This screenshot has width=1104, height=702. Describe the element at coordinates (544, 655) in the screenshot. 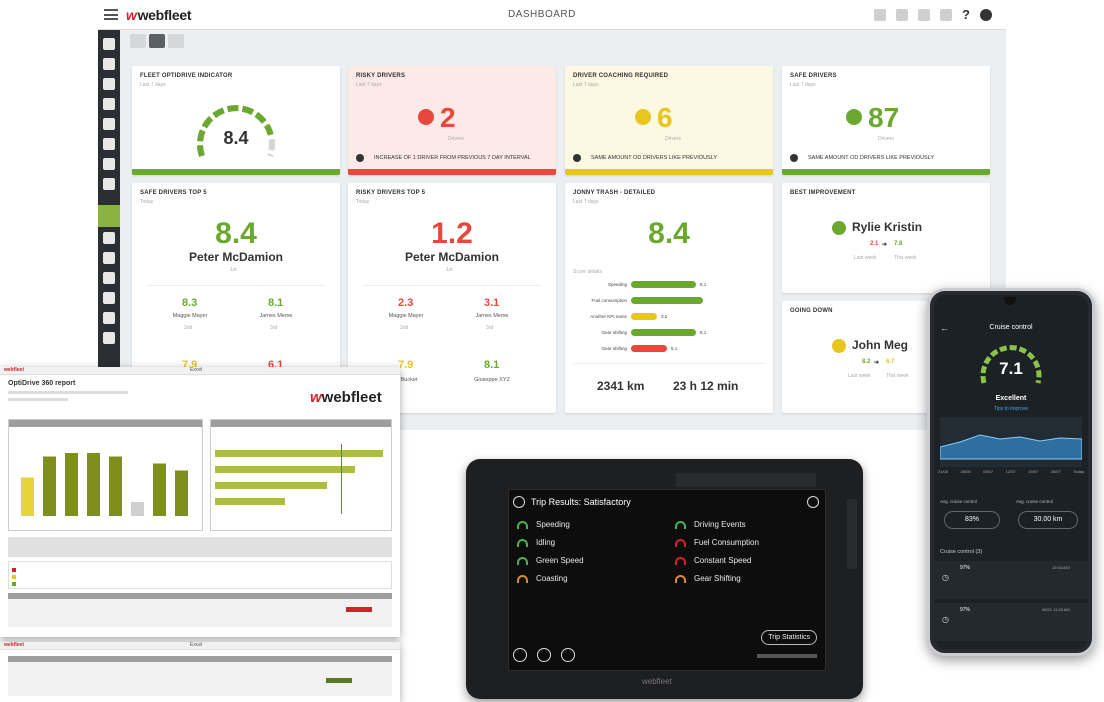

I see `apps-icon` at that location.